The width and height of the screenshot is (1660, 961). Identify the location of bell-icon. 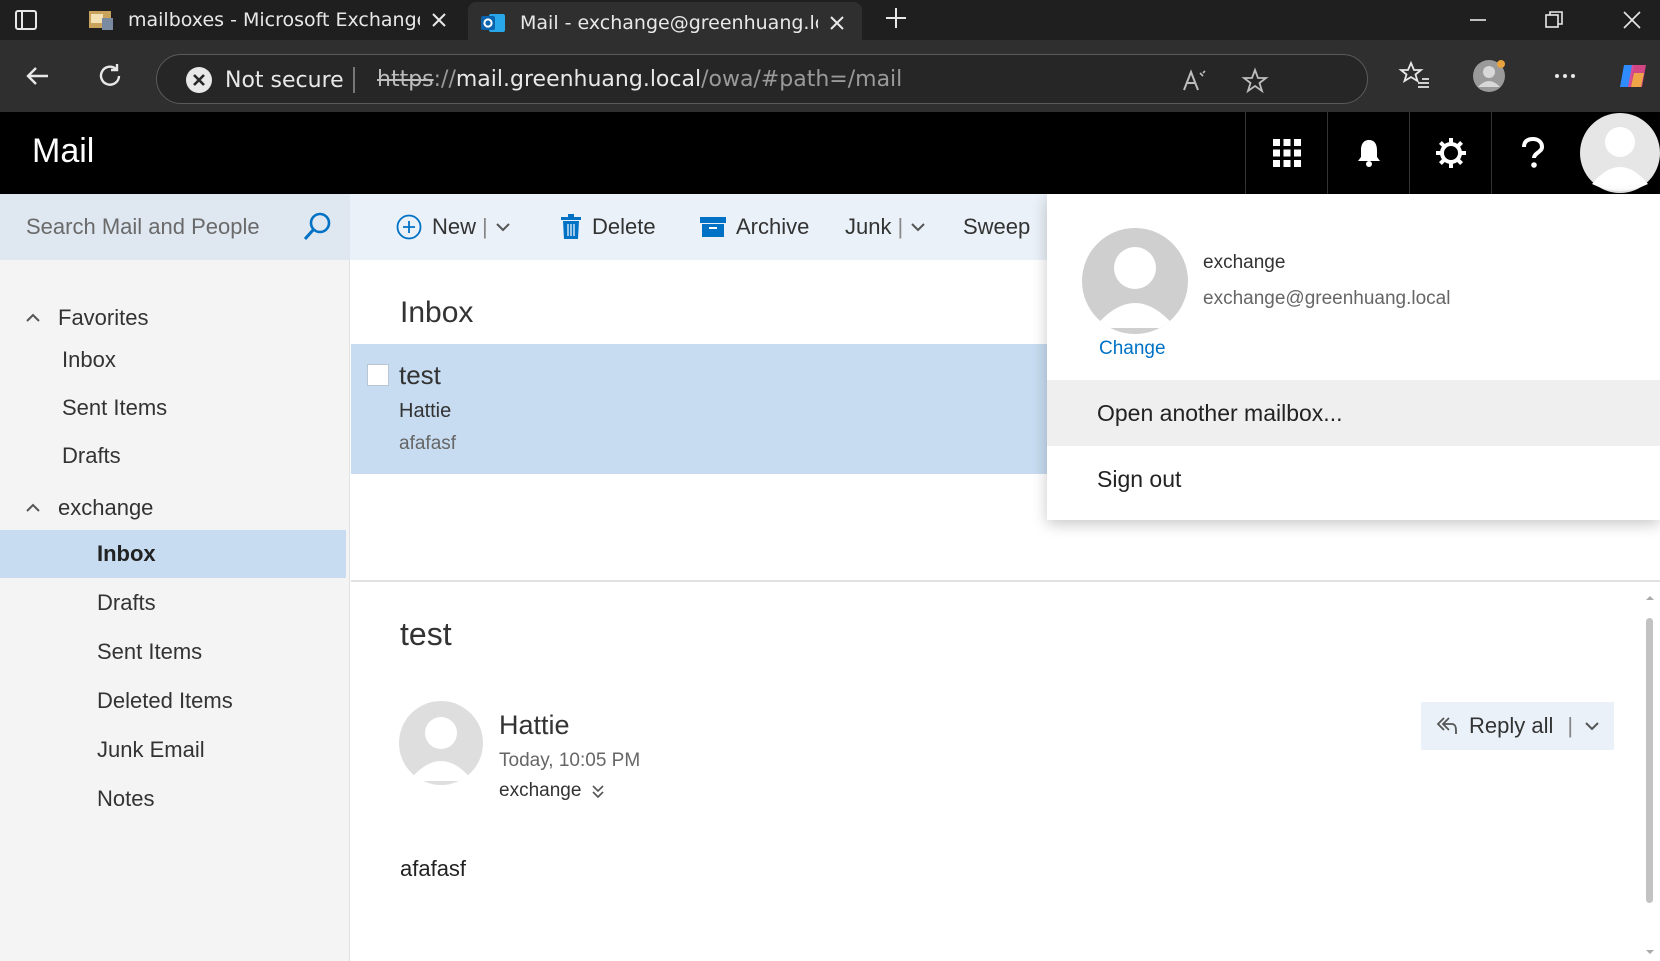
(1368, 153).